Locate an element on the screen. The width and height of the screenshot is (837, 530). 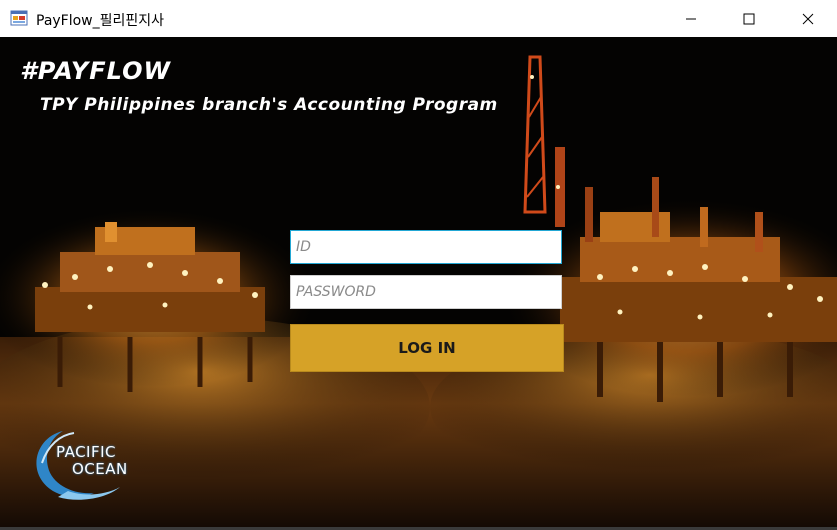
logo-text-pacific: PACIFIC is located at coordinates (86, 452).